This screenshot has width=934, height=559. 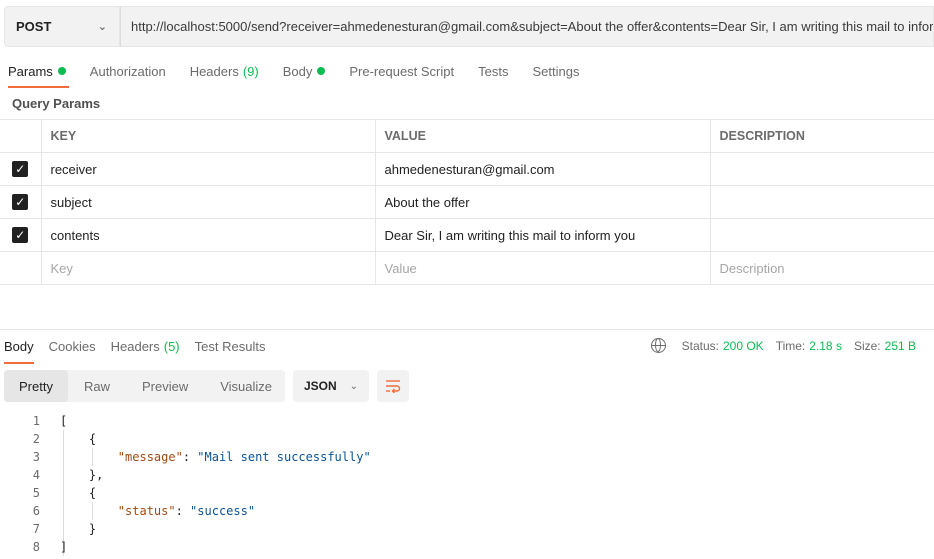 What do you see at coordinates (467, 457) in the screenshot?
I see `code-line: 3 "message": "Mail sent successfully"` at bounding box center [467, 457].